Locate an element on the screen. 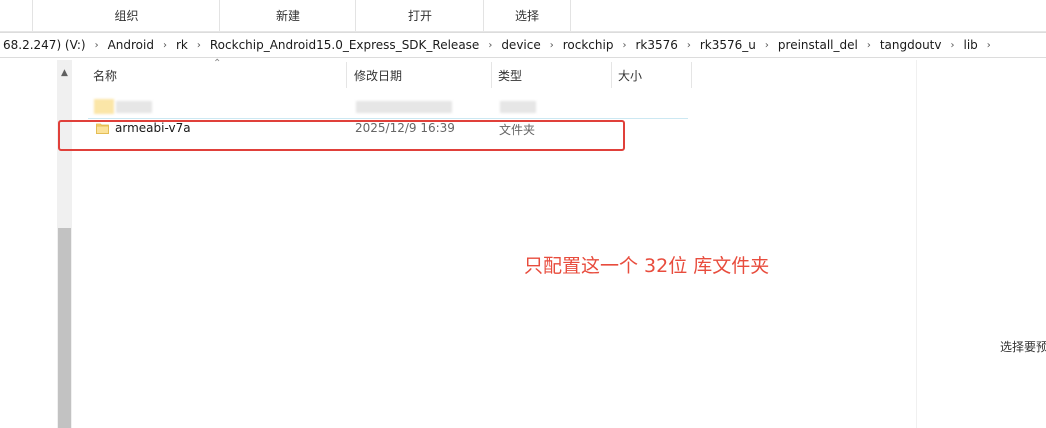  scrollbar-thumb is located at coordinates (64, 328).